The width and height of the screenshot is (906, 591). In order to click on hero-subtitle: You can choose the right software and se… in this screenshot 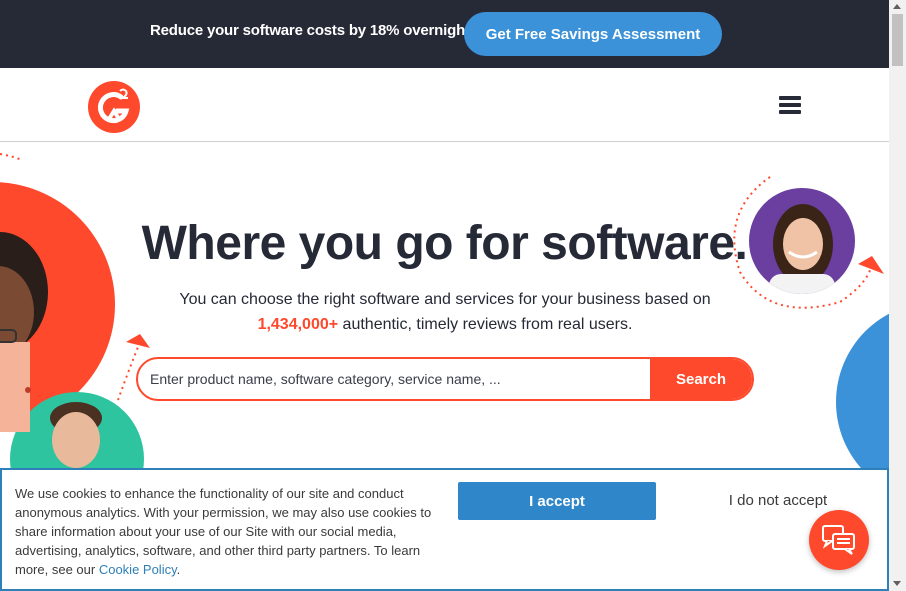, I will do `click(445, 312)`.